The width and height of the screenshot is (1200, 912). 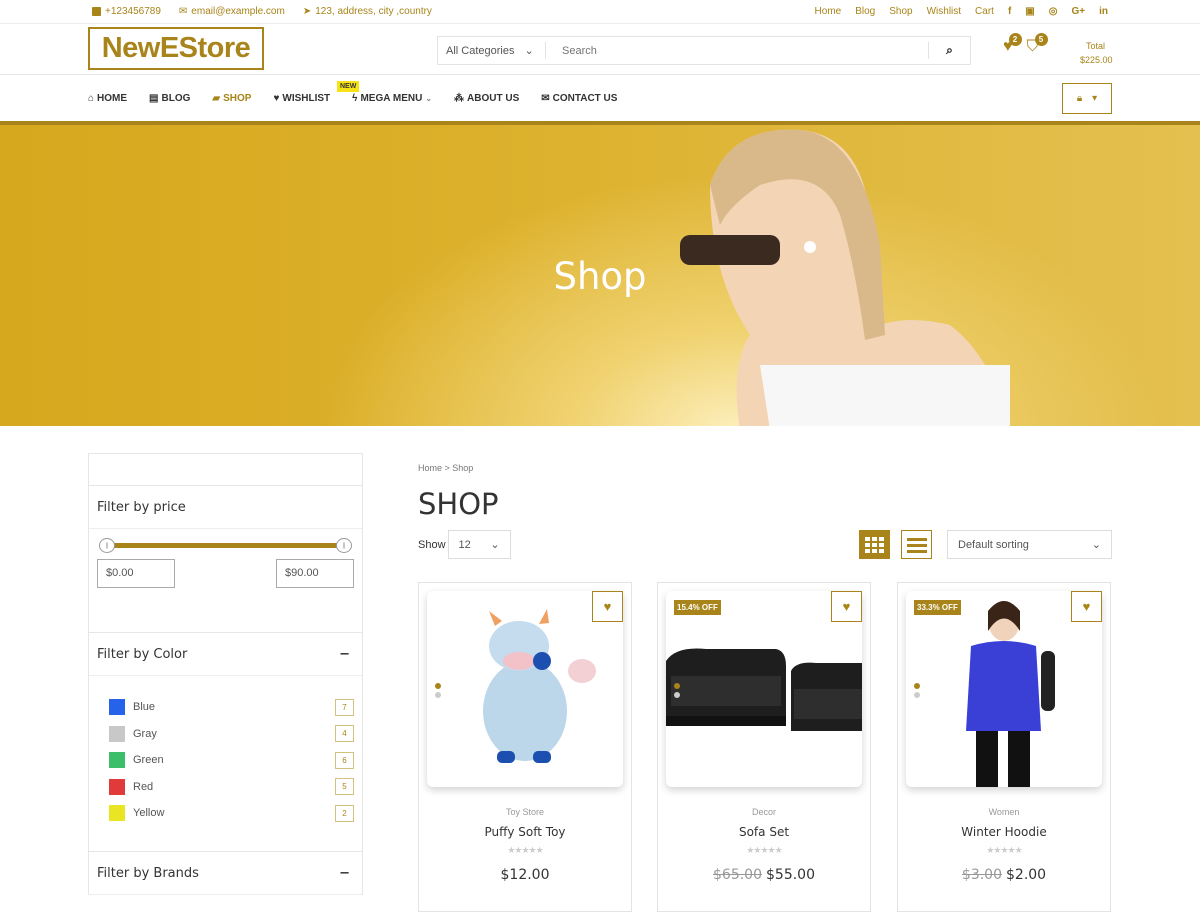 I want to click on new-badge: NEW, so click(x=348, y=86).